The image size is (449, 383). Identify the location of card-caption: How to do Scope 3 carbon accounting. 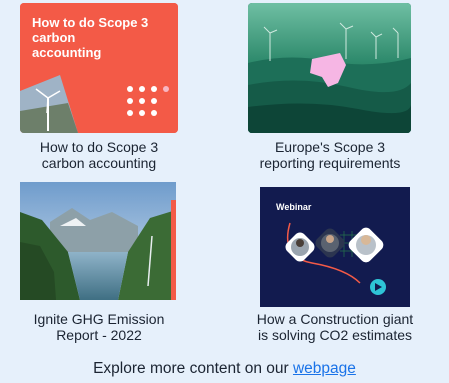
(99, 155).